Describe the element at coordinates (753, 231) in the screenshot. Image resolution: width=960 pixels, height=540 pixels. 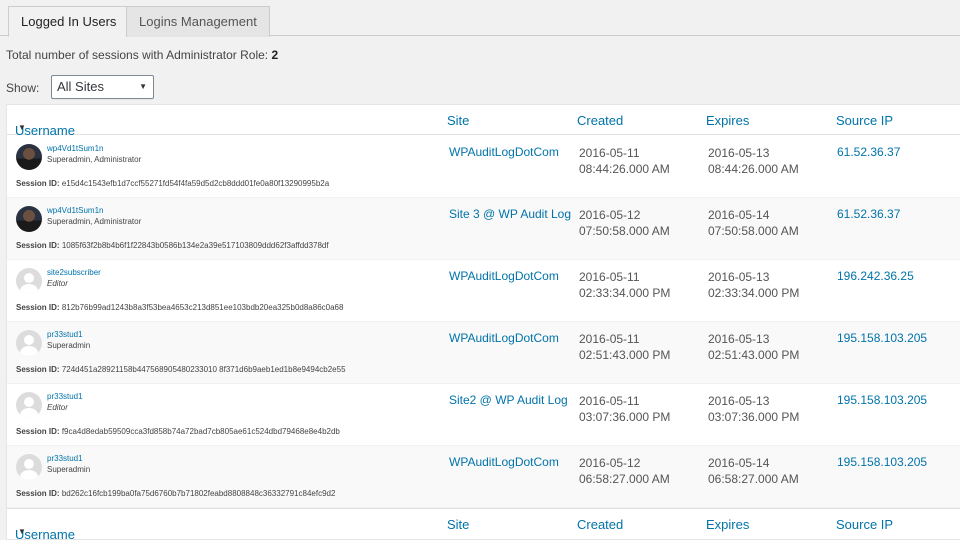
I see `expires-time: 07:50:58.000 AM` at that location.